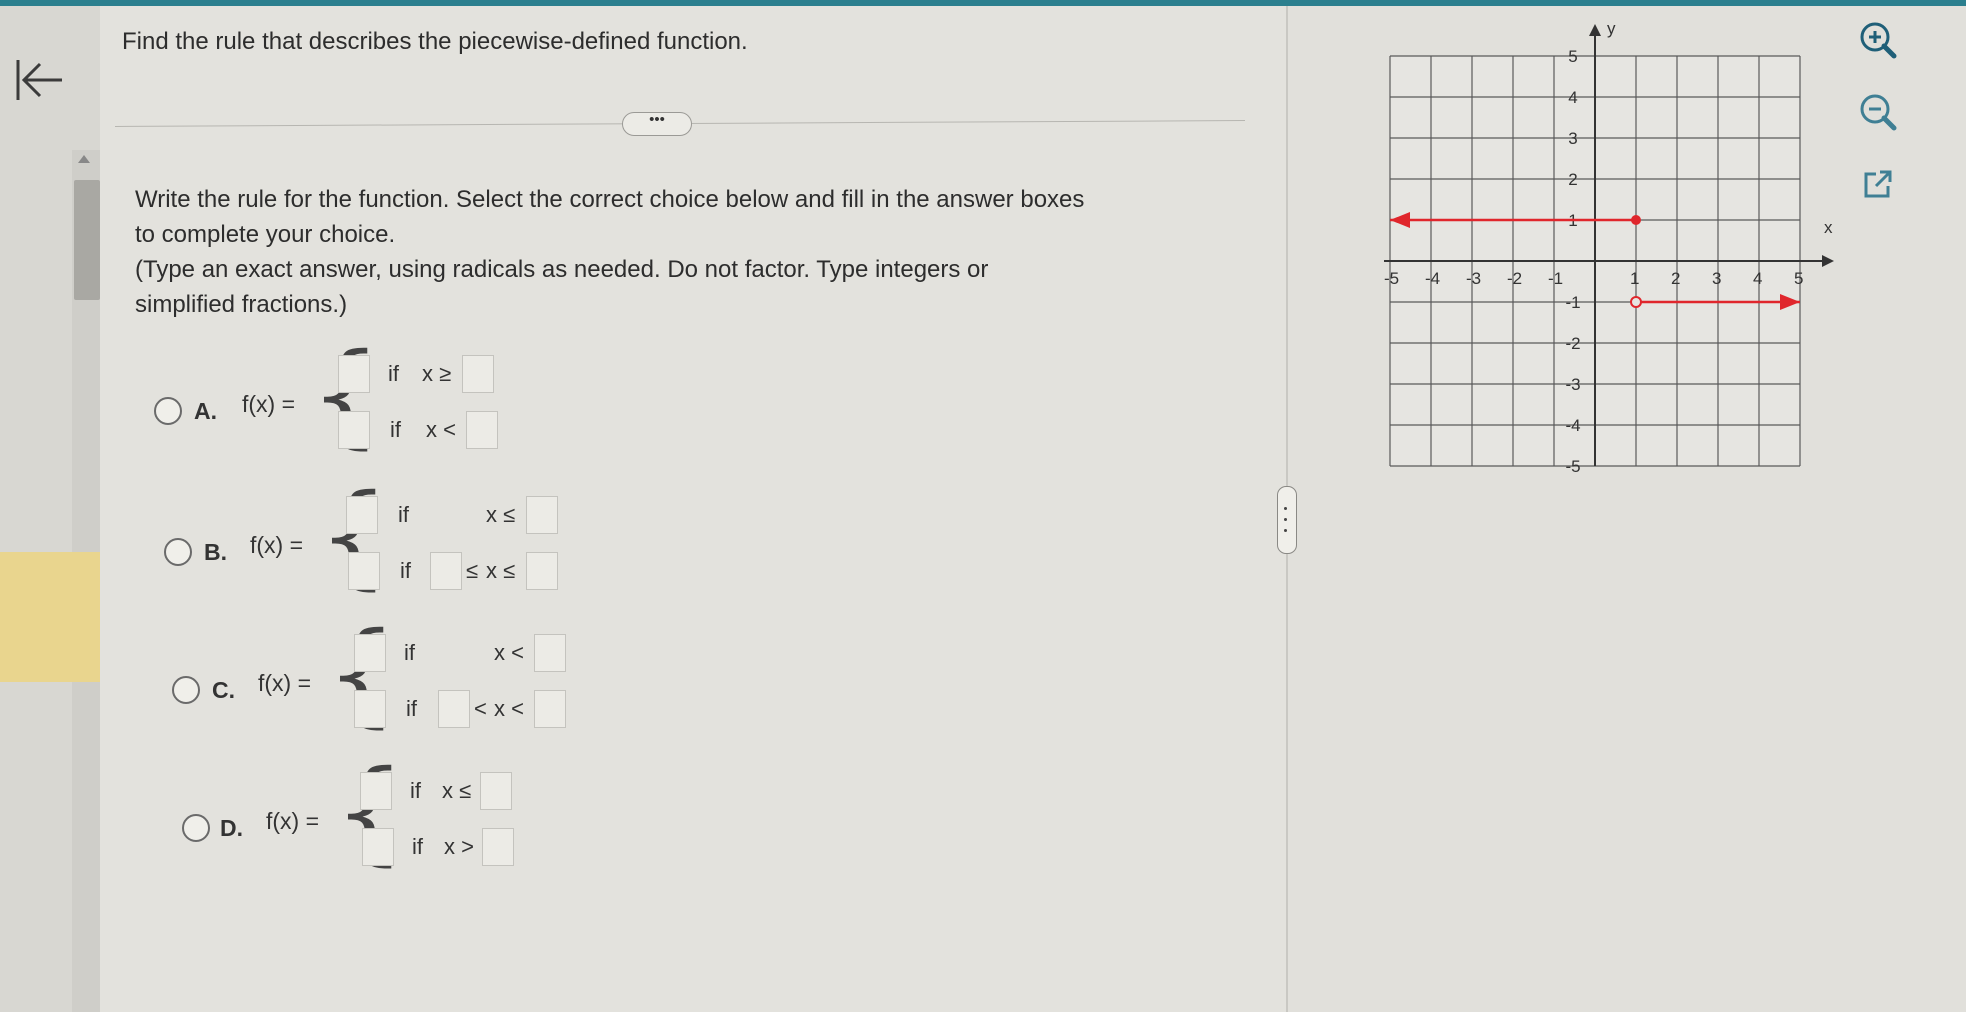 This screenshot has height=1012, width=1966. I want to click on y-axis-arrow, so click(1595, 30).